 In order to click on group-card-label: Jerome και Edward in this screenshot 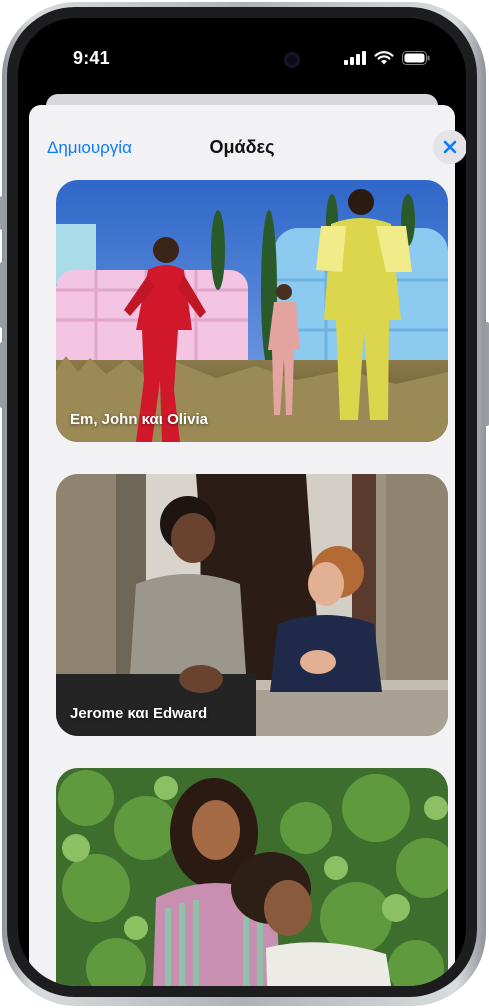, I will do `click(139, 713)`.